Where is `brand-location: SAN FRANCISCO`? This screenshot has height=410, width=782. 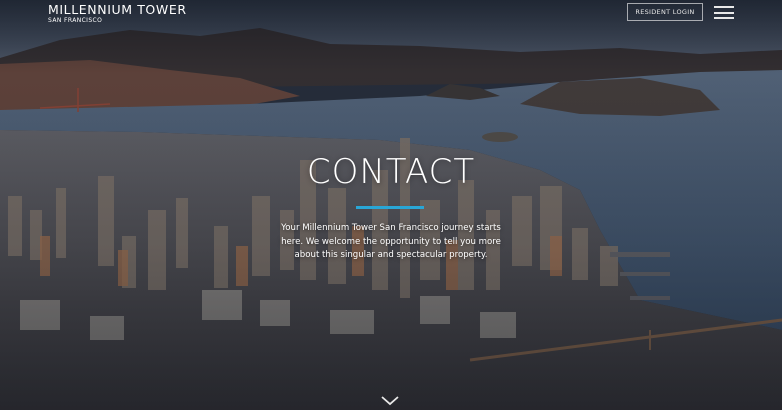
brand-location: SAN FRANCISCO is located at coordinates (75, 20).